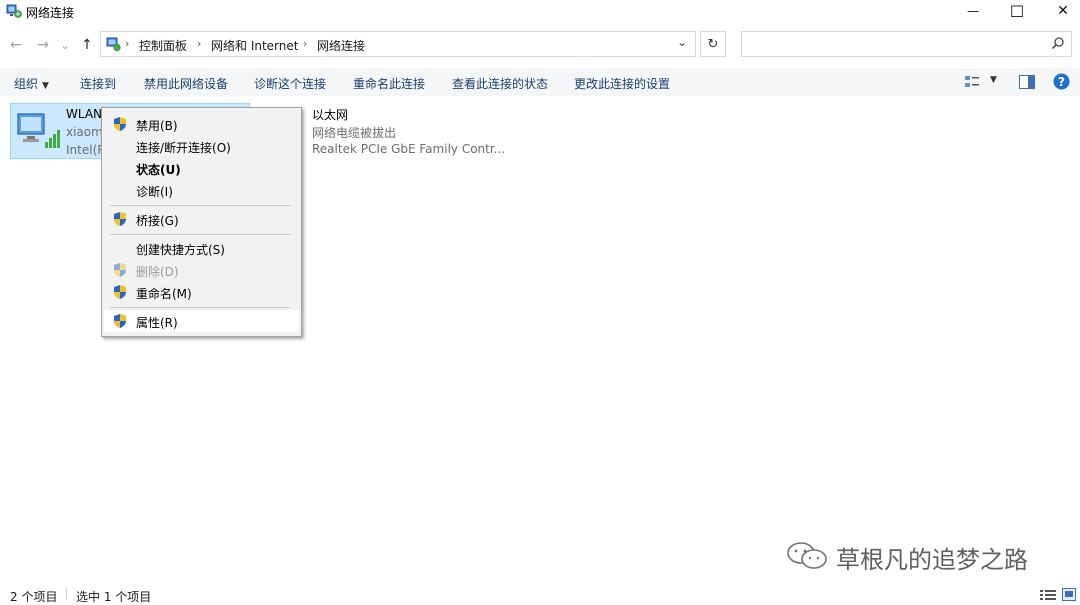  I want to click on view-options-icon, so click(972, 81).